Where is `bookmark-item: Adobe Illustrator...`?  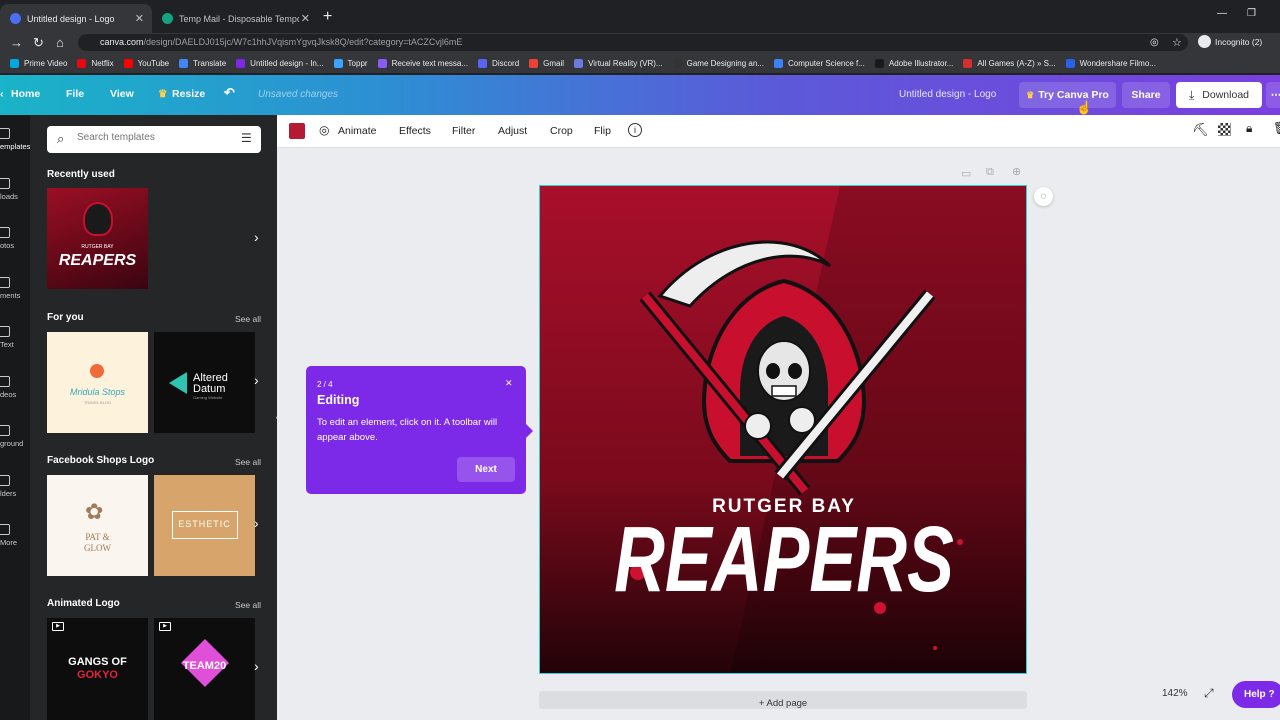 bookmark-item: Adobe Illustrator... is located at coordinates (914, 63).